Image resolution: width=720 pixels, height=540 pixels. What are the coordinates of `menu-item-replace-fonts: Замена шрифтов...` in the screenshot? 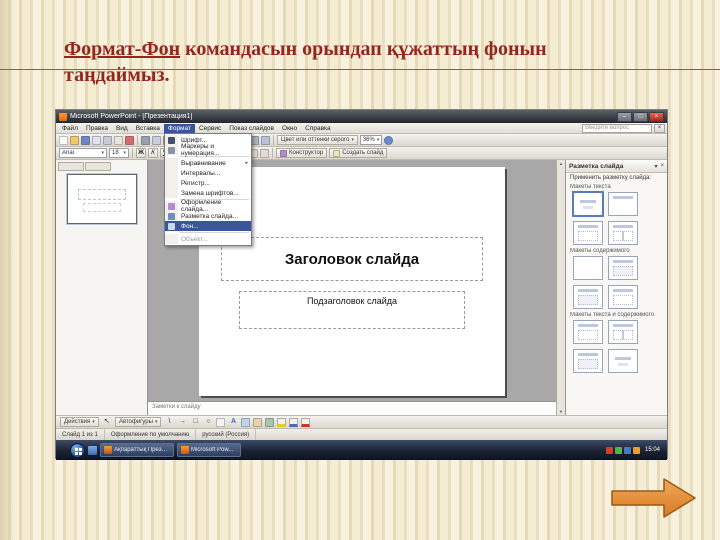 It's located at (208, 193).